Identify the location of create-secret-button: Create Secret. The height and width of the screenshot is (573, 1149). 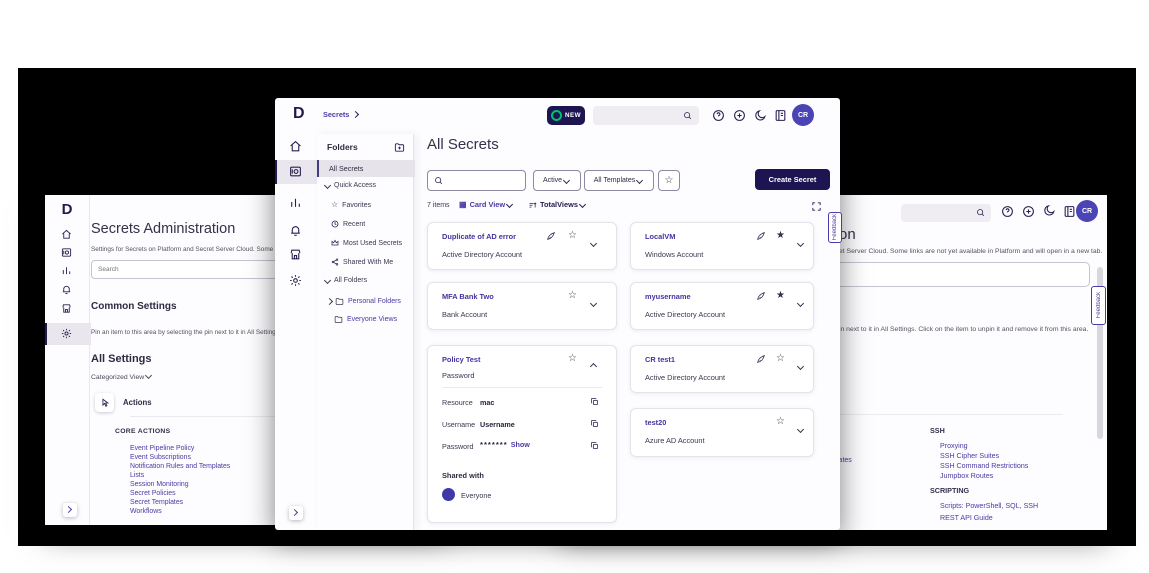
(792, 179).